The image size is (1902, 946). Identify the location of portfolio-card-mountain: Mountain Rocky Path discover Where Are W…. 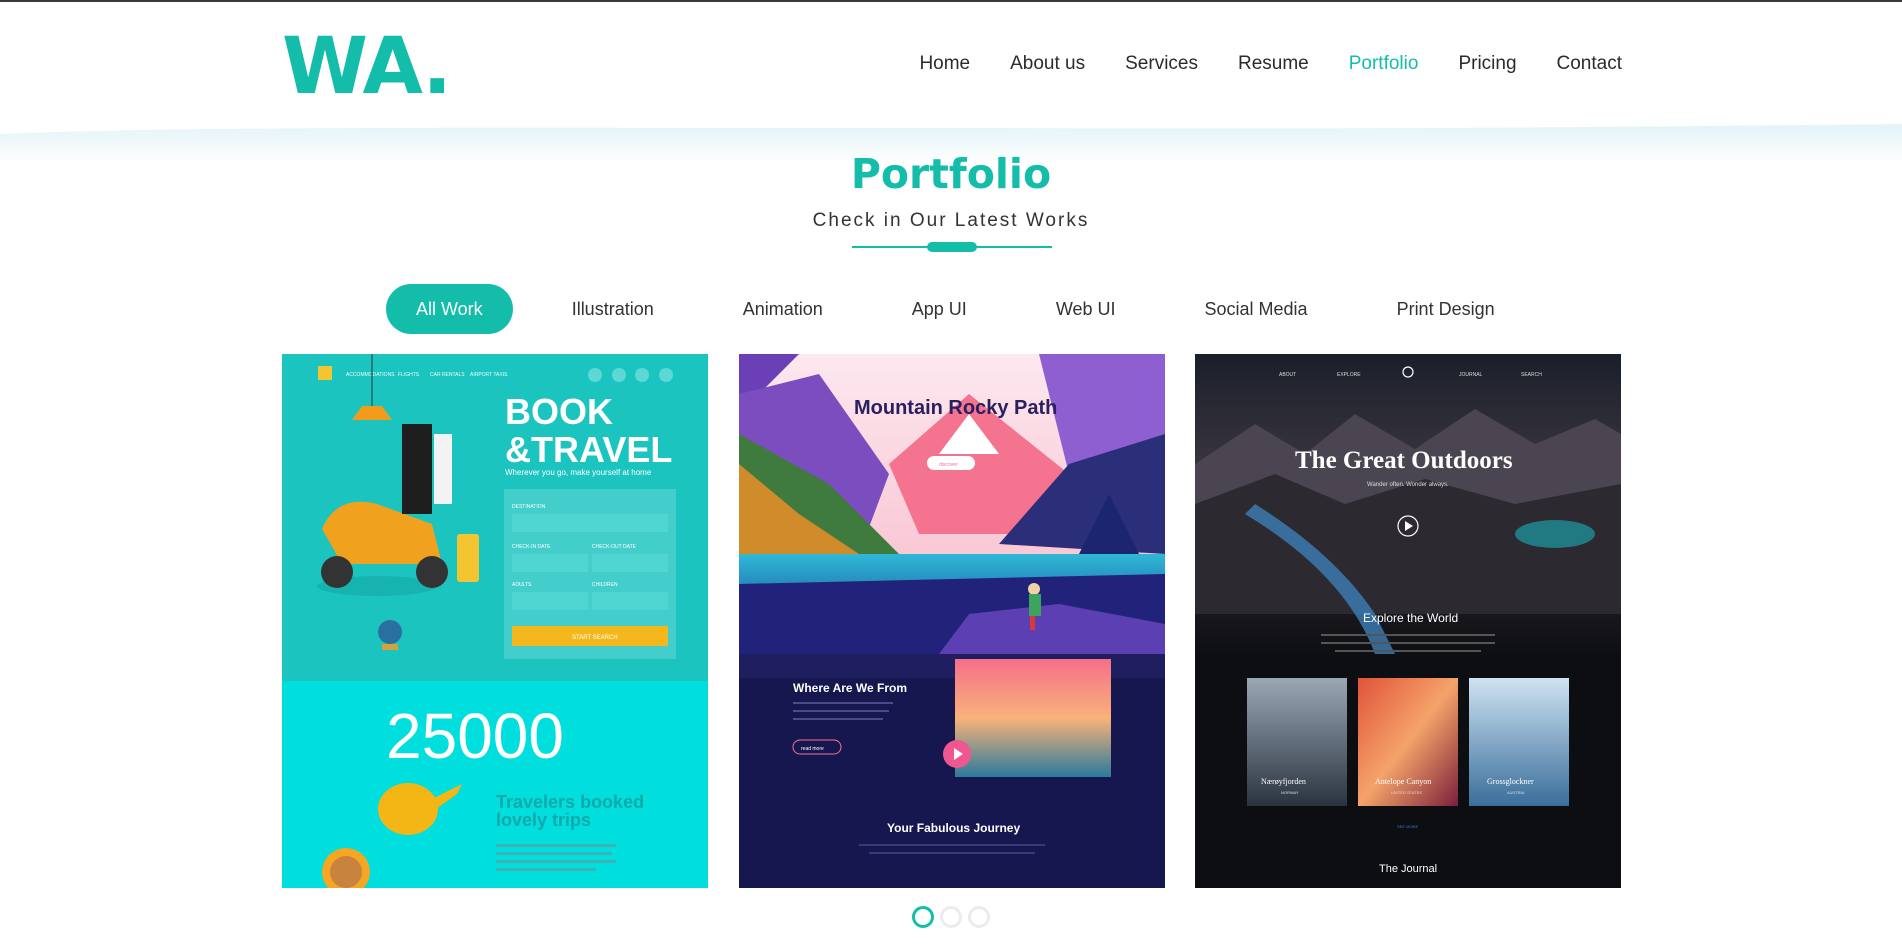
(952, 621).